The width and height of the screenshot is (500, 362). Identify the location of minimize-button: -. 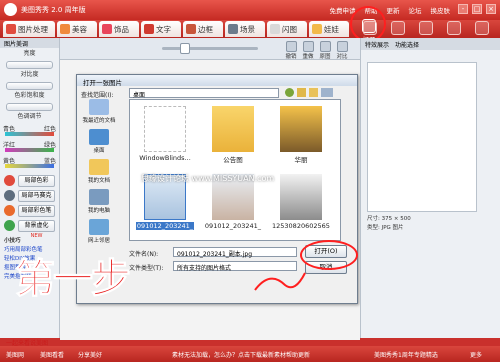
(463, 9).